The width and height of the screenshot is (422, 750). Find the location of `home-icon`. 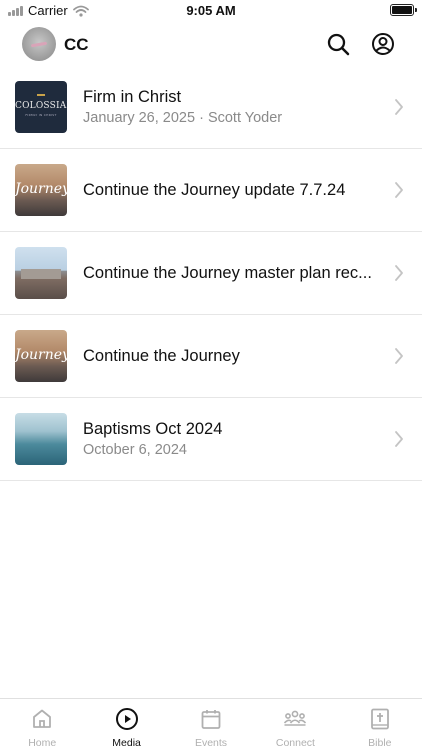

home-icon is located at coordinates (42, 718).